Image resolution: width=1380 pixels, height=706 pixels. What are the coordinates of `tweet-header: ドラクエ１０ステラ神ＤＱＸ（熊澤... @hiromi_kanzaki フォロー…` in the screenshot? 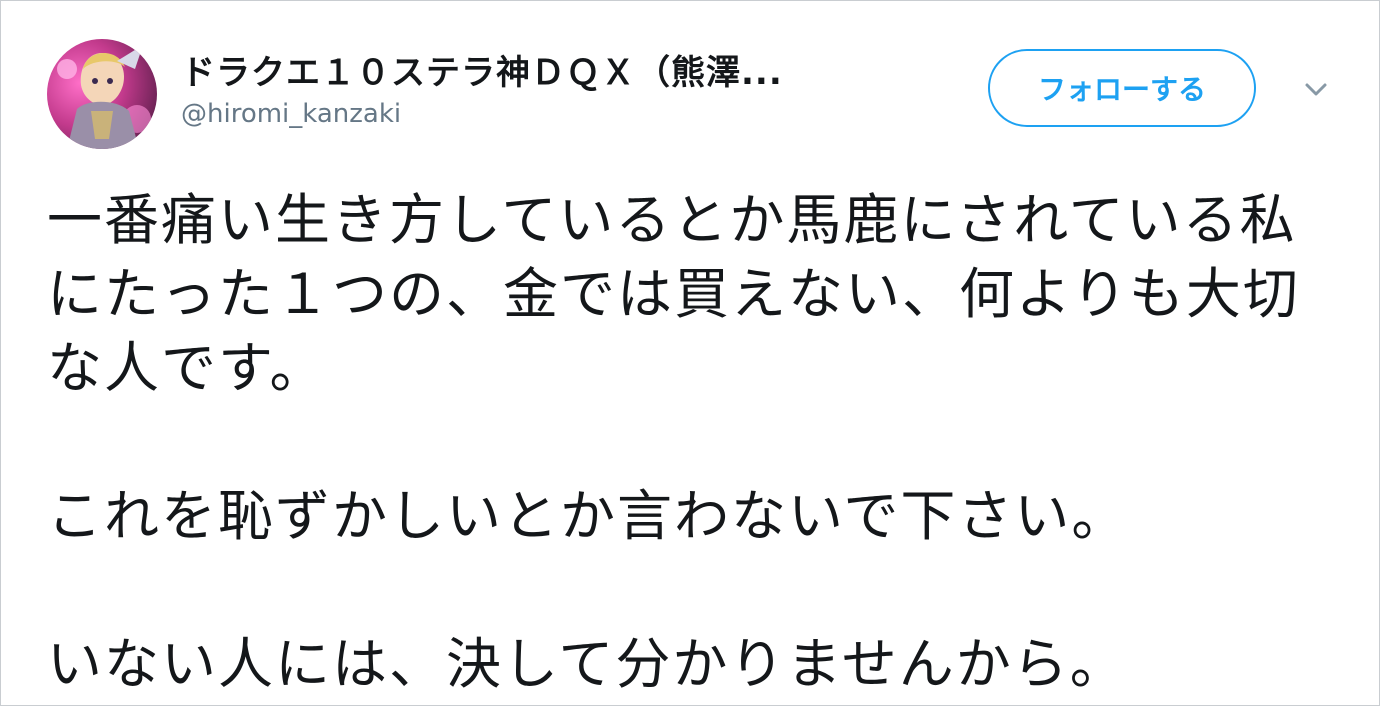 It's located at (697, 94).